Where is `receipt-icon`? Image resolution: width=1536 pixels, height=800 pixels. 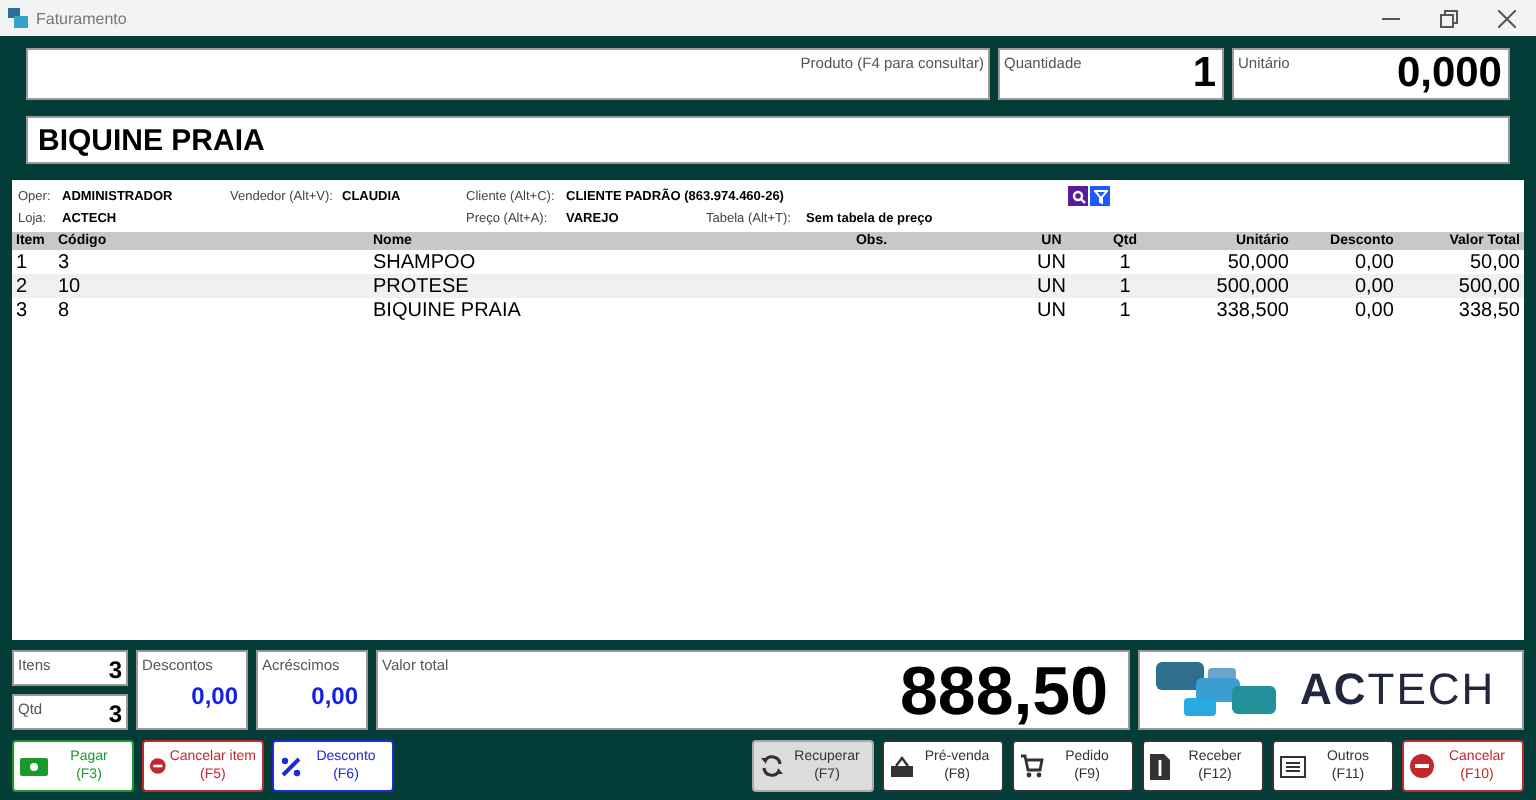 receipt-icon is located at coordinates (1160, 766).